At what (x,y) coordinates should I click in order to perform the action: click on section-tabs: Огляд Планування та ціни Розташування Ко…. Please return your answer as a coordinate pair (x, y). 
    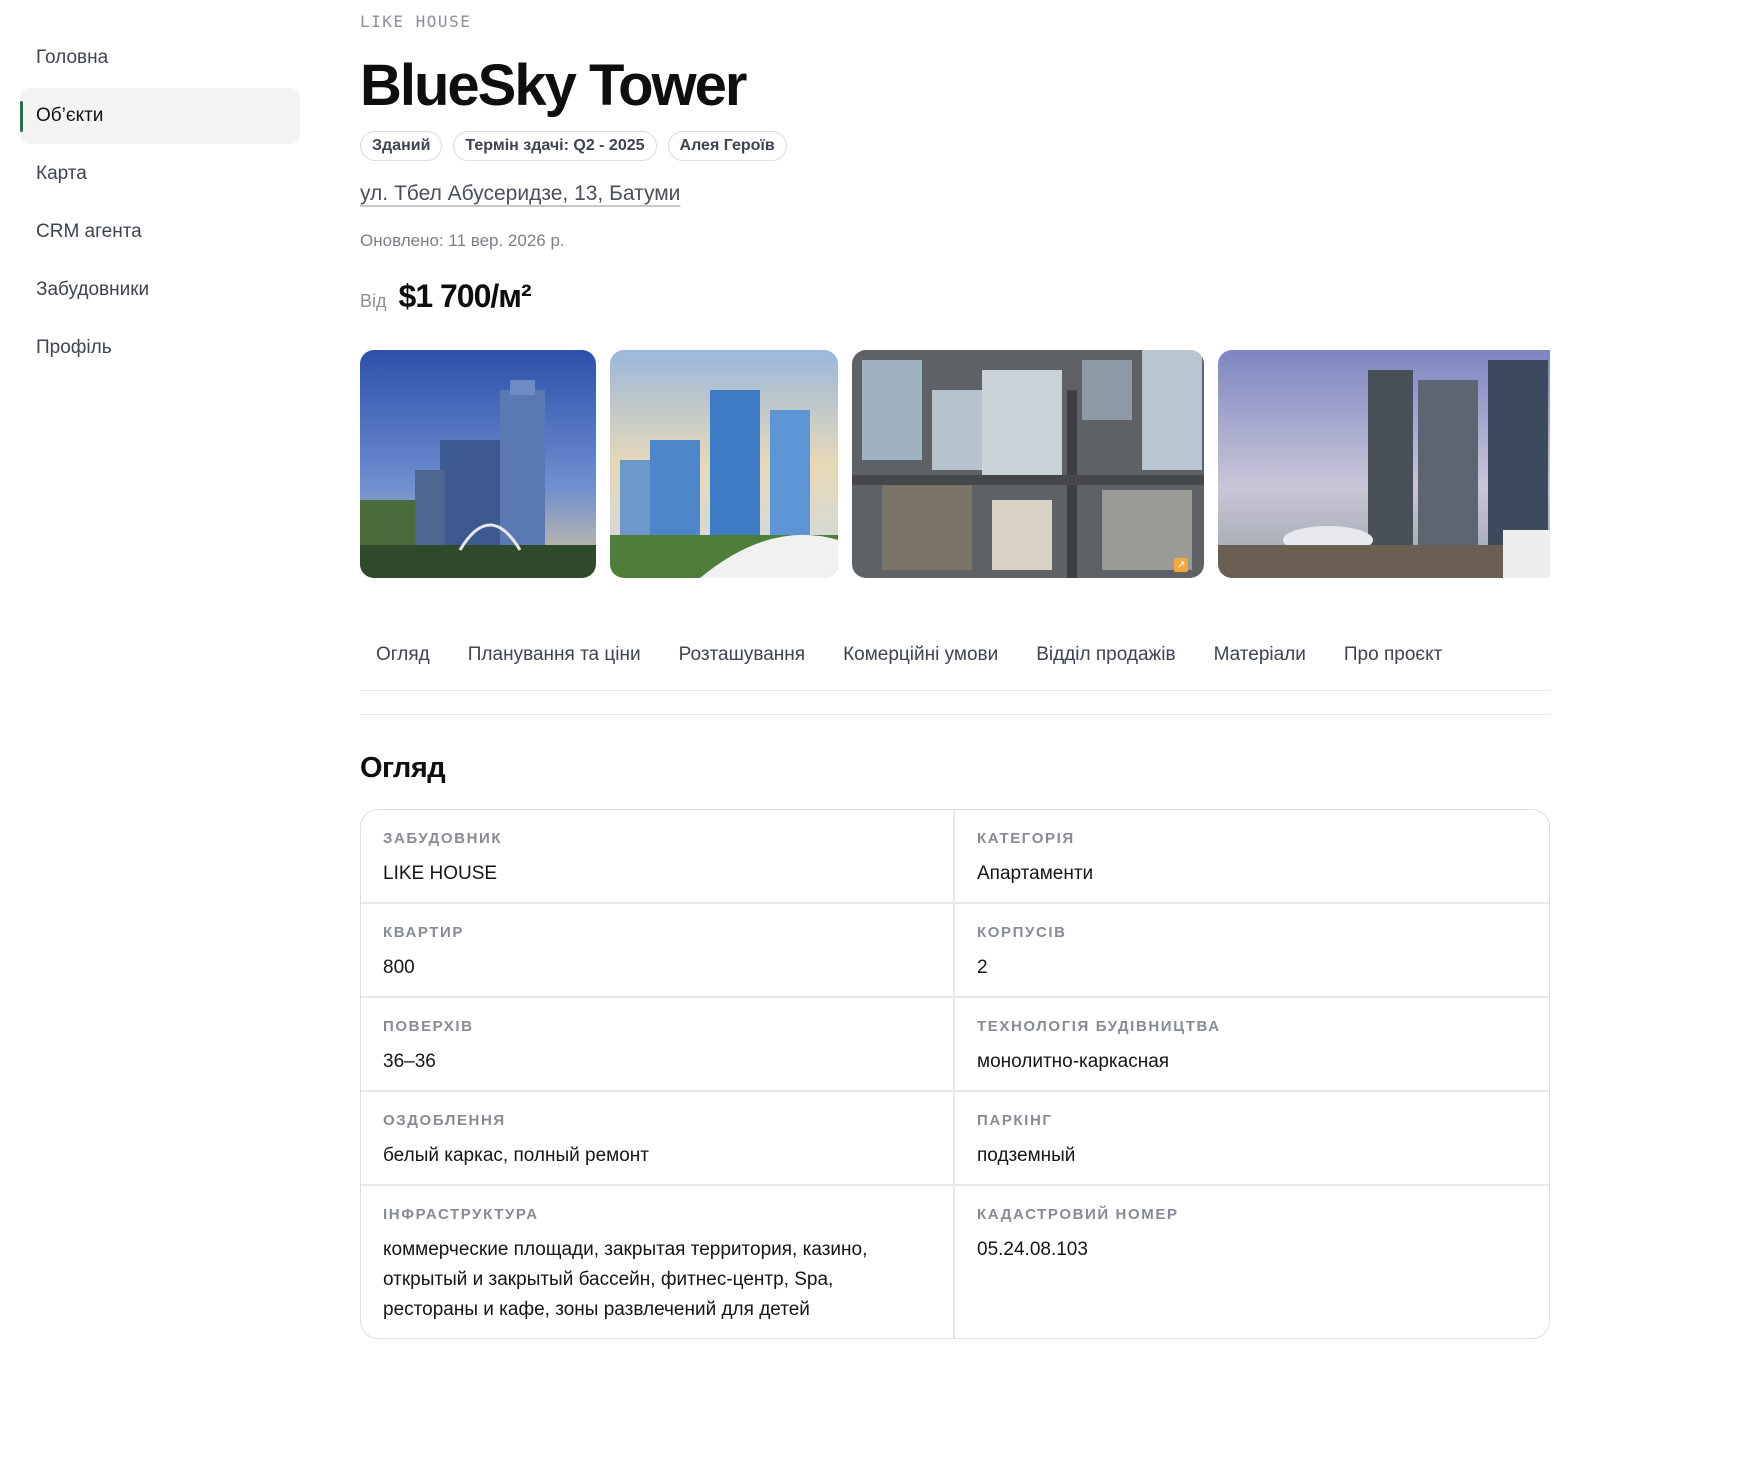
    Looking at the image, I should click on (955, 659).